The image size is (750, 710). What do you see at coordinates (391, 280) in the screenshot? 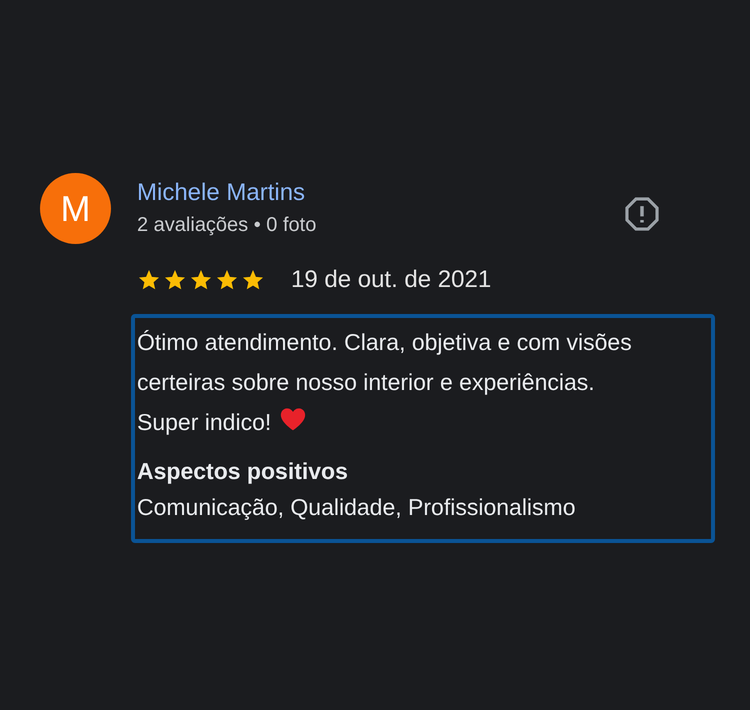
I see `review-date: 19 de out. de 2021` at bounding box center [391, 280].